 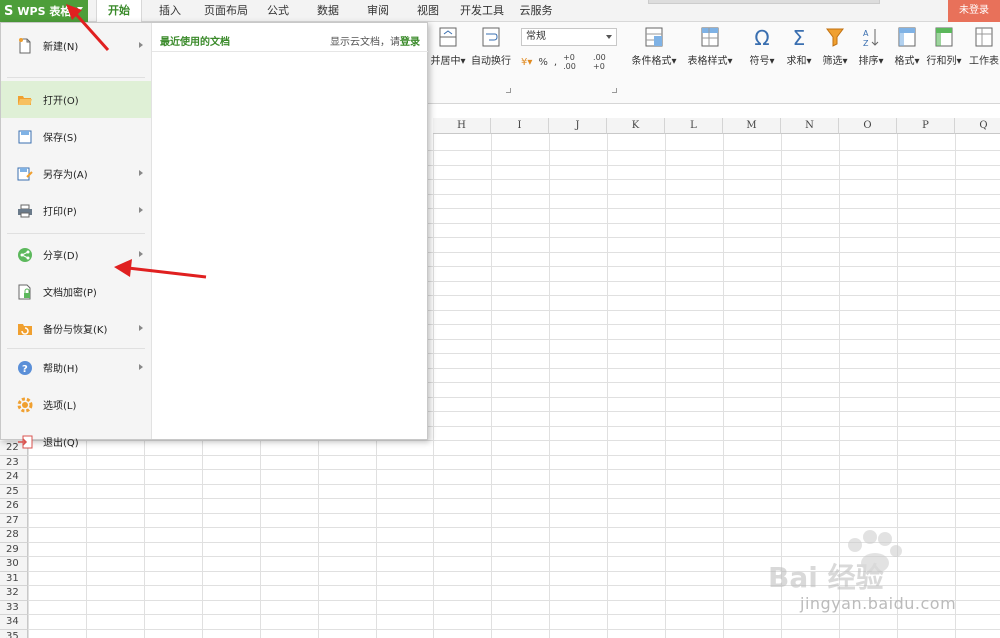 I want to click on menu-item-print: 打印(P), so click(x=76, y=210).